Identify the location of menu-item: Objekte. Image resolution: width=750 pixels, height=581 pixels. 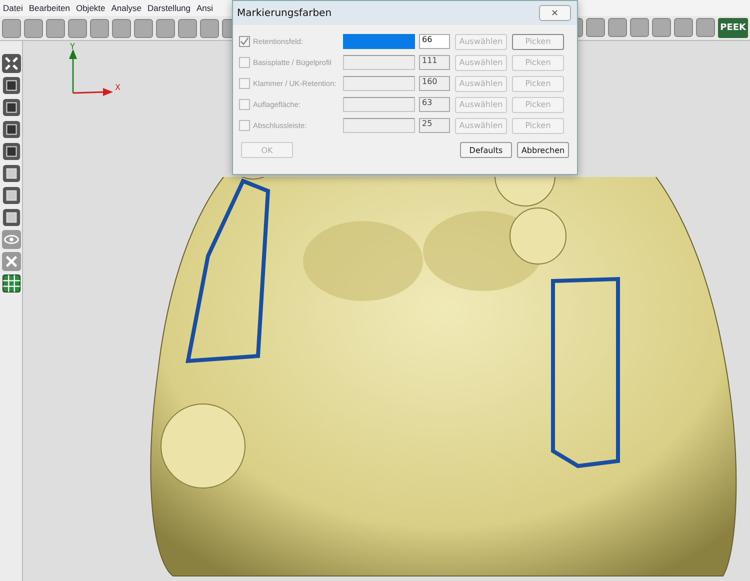
(91, 8).